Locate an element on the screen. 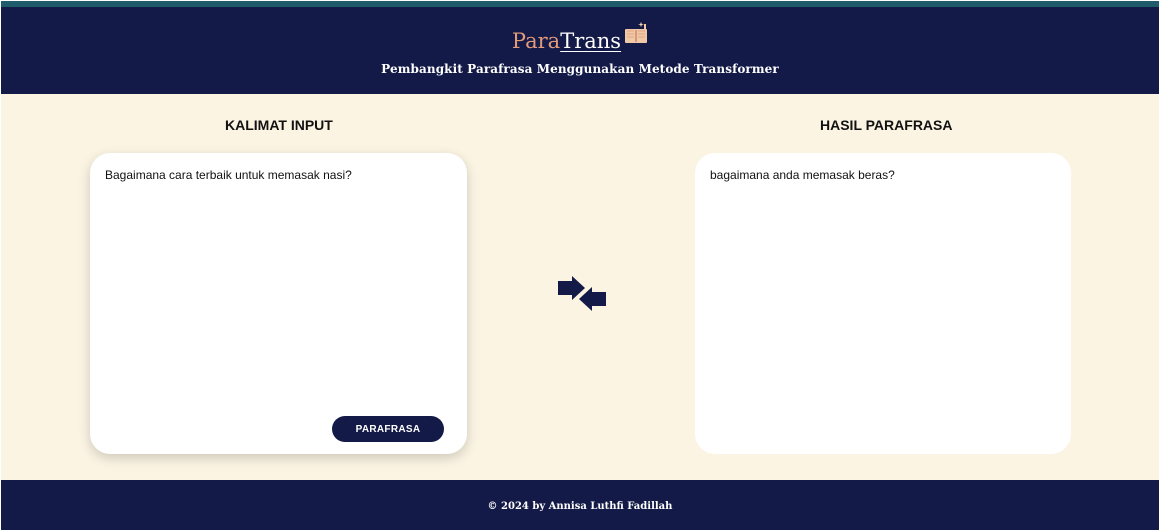  open-book-icon is located at coordinates (636, 36).